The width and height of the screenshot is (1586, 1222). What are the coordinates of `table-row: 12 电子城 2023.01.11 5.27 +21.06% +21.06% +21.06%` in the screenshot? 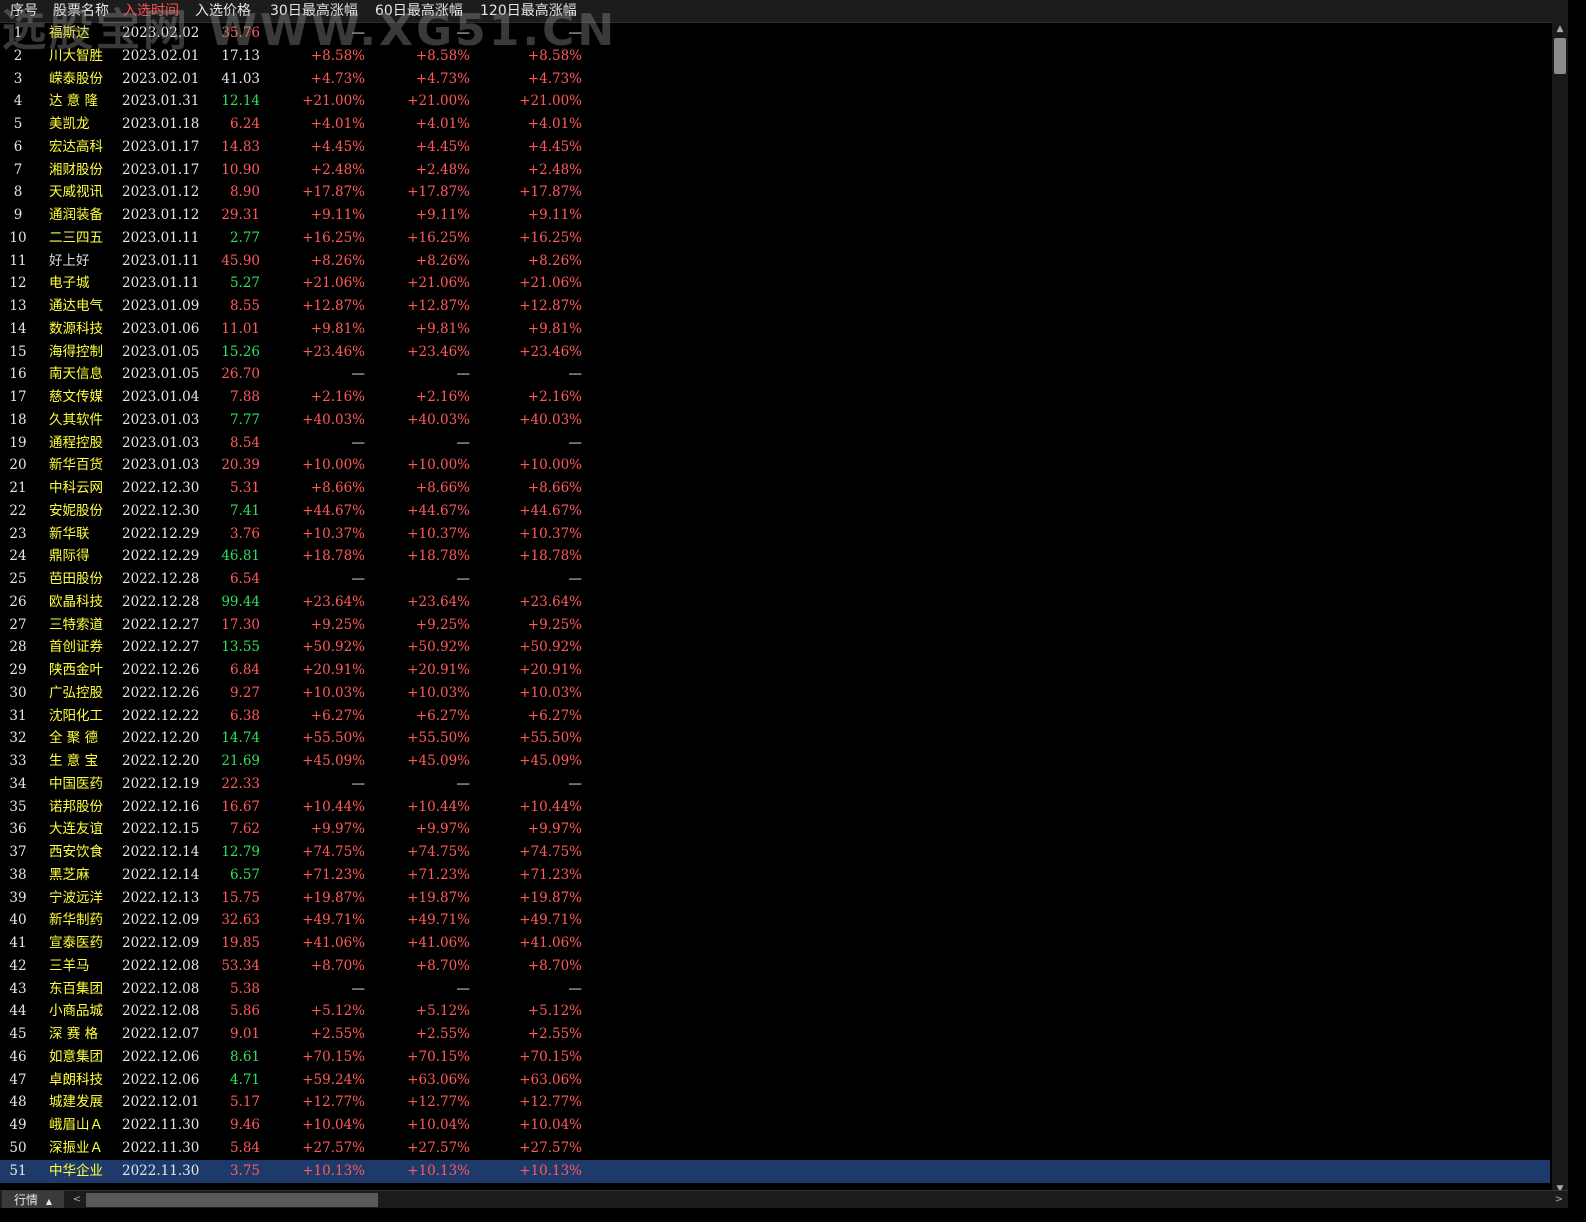 It's located at (775, 283).